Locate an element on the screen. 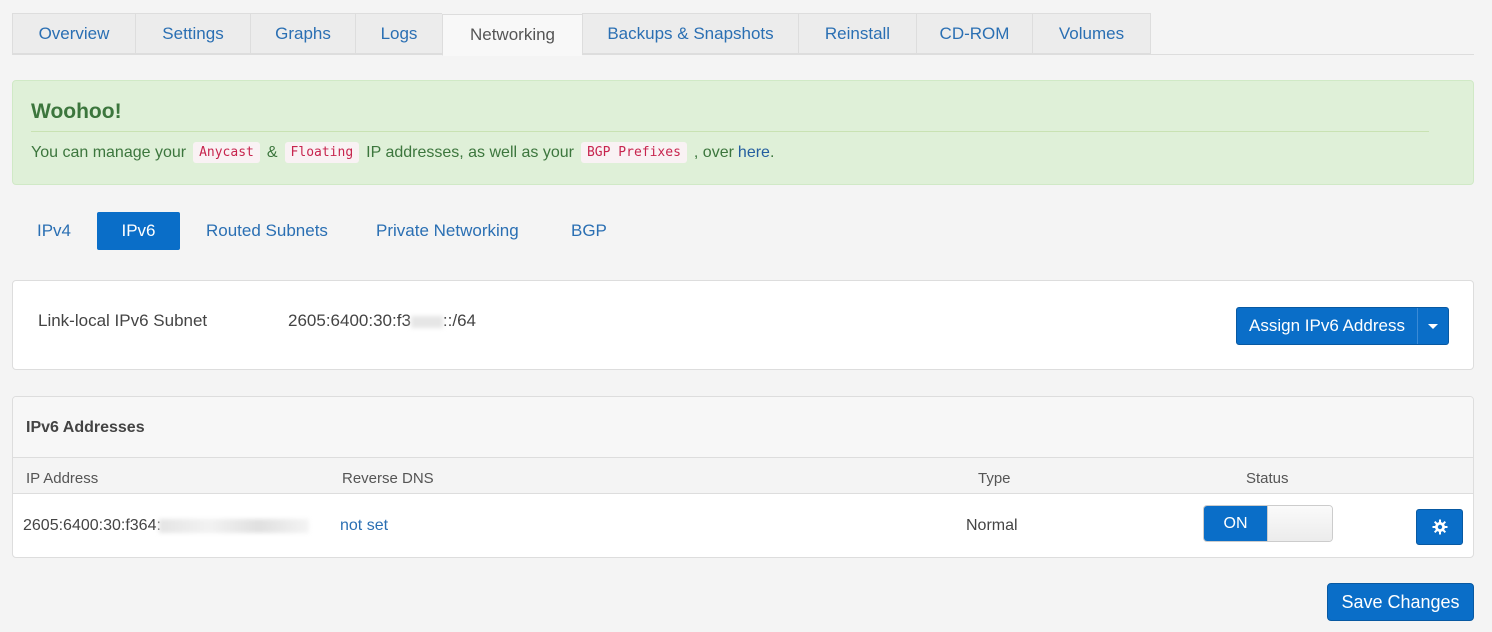  col-reverse-dns: Reverse DNS is located at coordinates (388, 478).